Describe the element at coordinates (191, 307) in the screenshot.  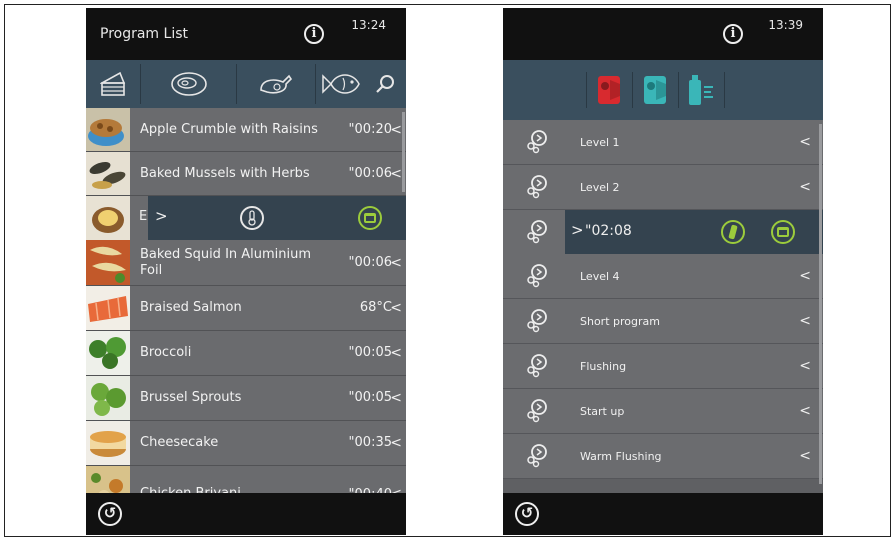
I see `item-name: Braised Salmon` at that location.